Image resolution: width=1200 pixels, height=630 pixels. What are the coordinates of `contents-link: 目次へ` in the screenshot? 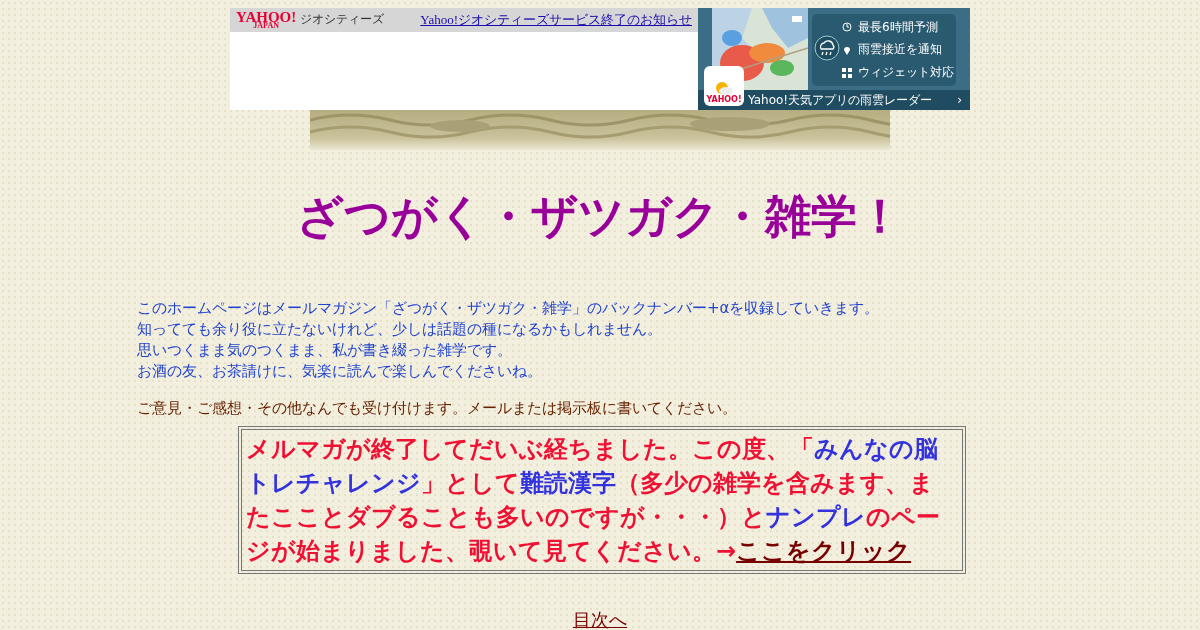 It's located at (600, 619).